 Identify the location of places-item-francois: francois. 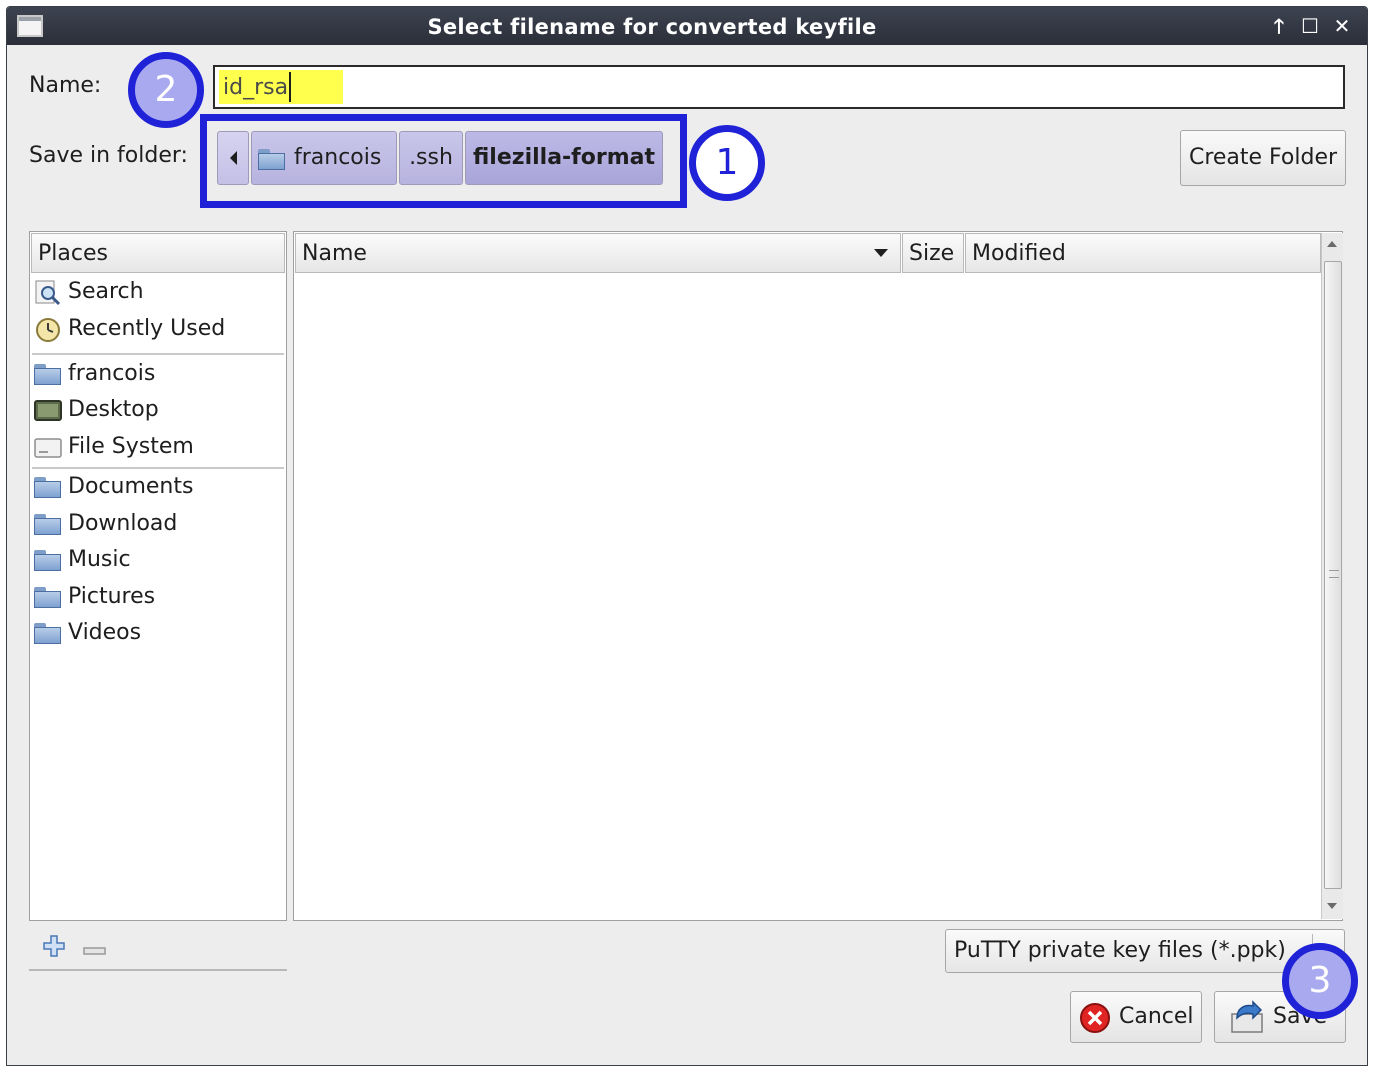
(158, 374).